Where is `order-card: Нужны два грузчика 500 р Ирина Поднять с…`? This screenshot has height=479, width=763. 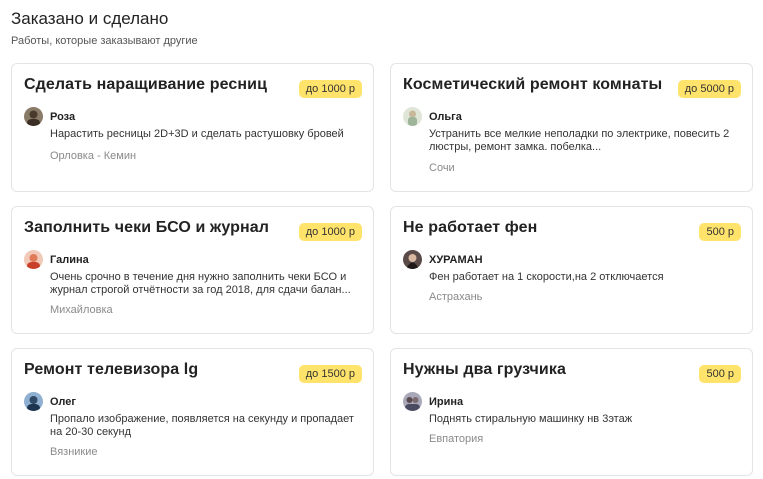
order-card: Нужны два грузчика 500 р Ирина Поднять с… is located at coordinates (571, 412).